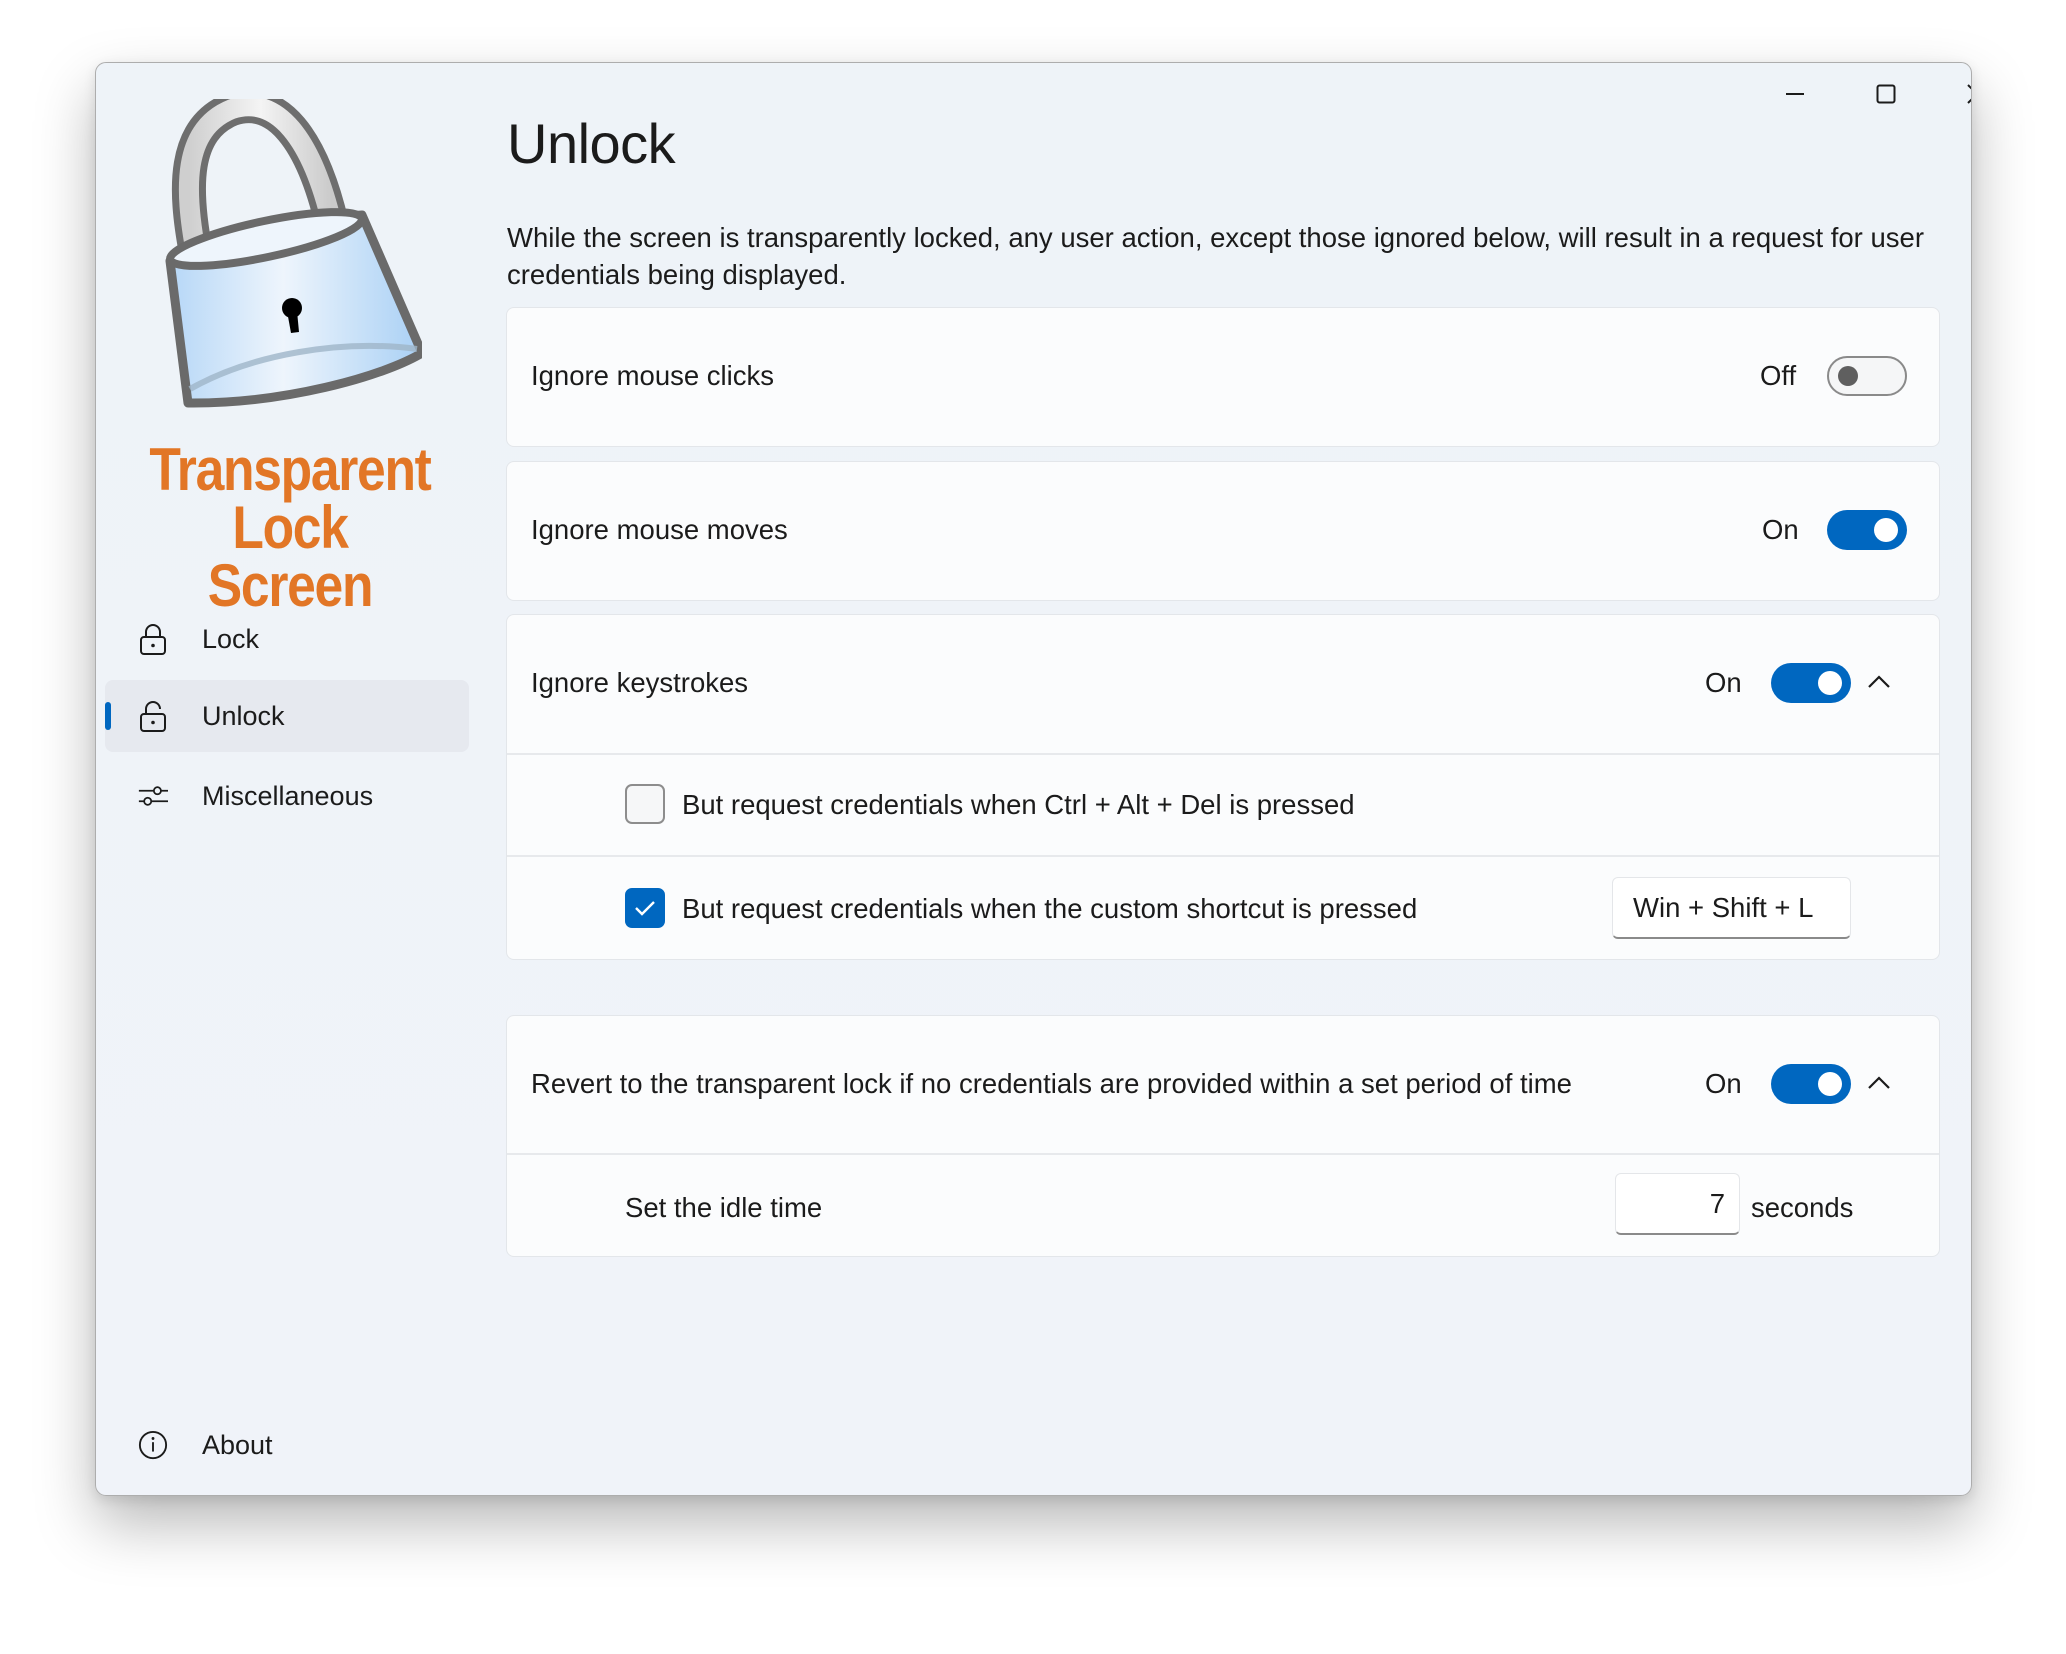  I want to click on maximize-button, so click(1886, 94).